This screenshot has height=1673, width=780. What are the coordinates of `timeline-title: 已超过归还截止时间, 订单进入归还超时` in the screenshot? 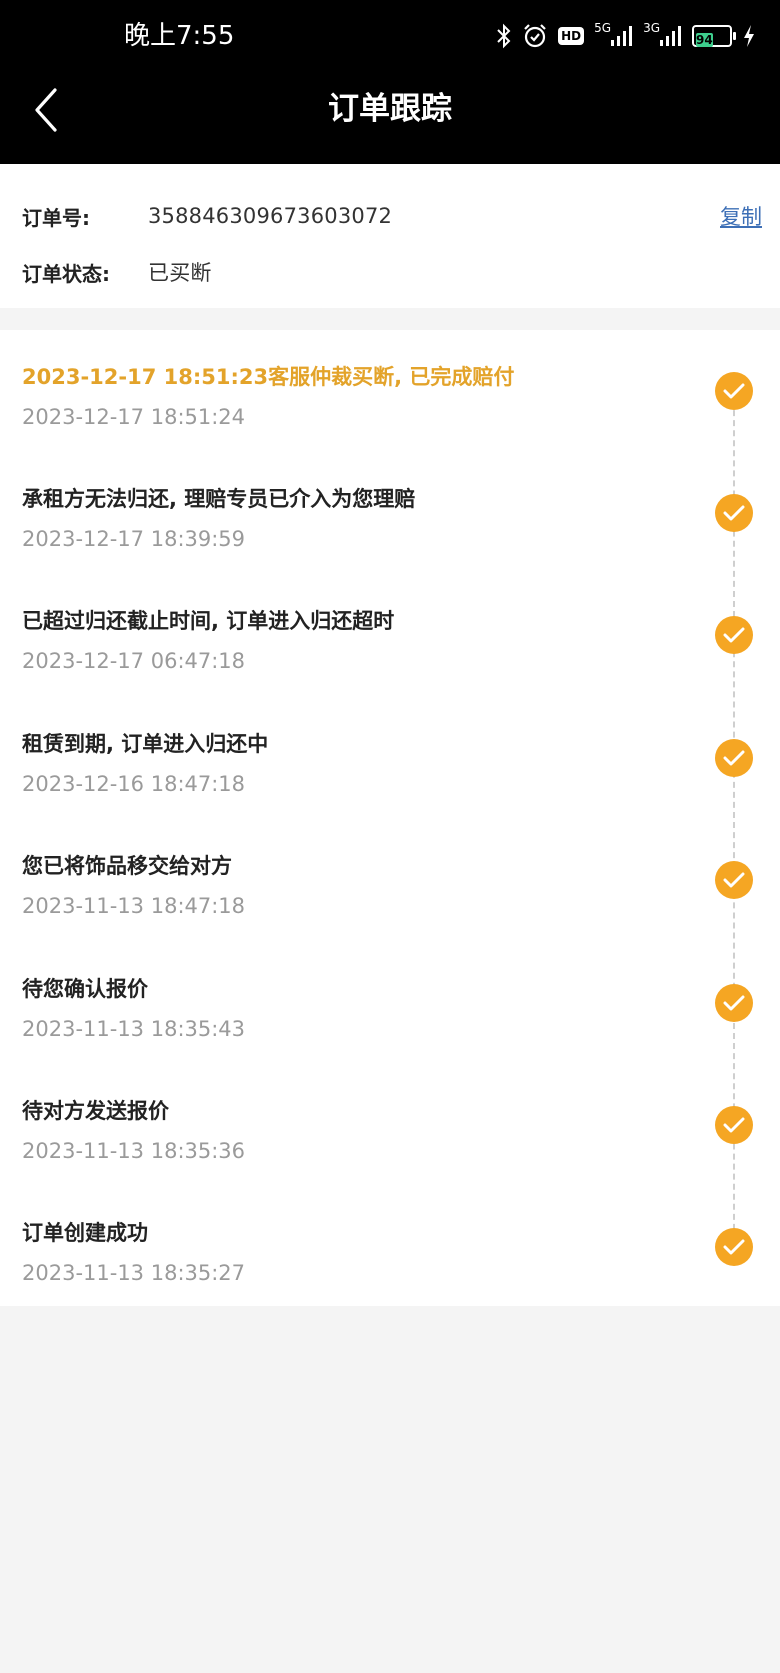 It's located at (208, 621).